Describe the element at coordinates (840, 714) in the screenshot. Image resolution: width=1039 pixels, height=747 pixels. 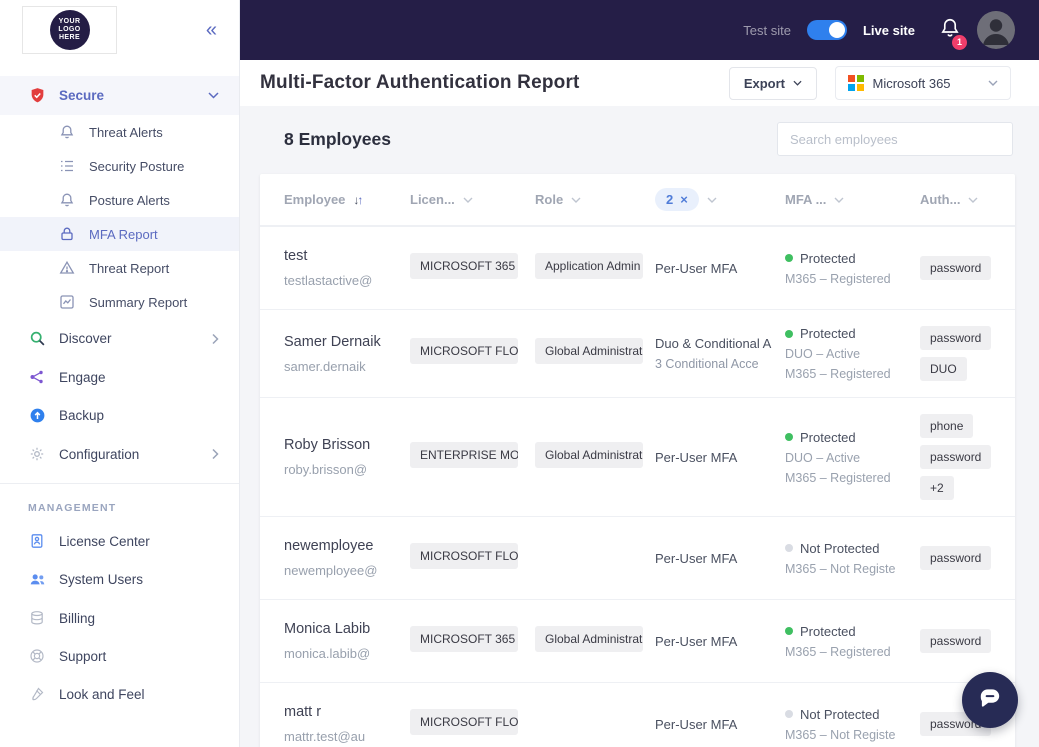
I see `status-label: Not Protected` at that location.